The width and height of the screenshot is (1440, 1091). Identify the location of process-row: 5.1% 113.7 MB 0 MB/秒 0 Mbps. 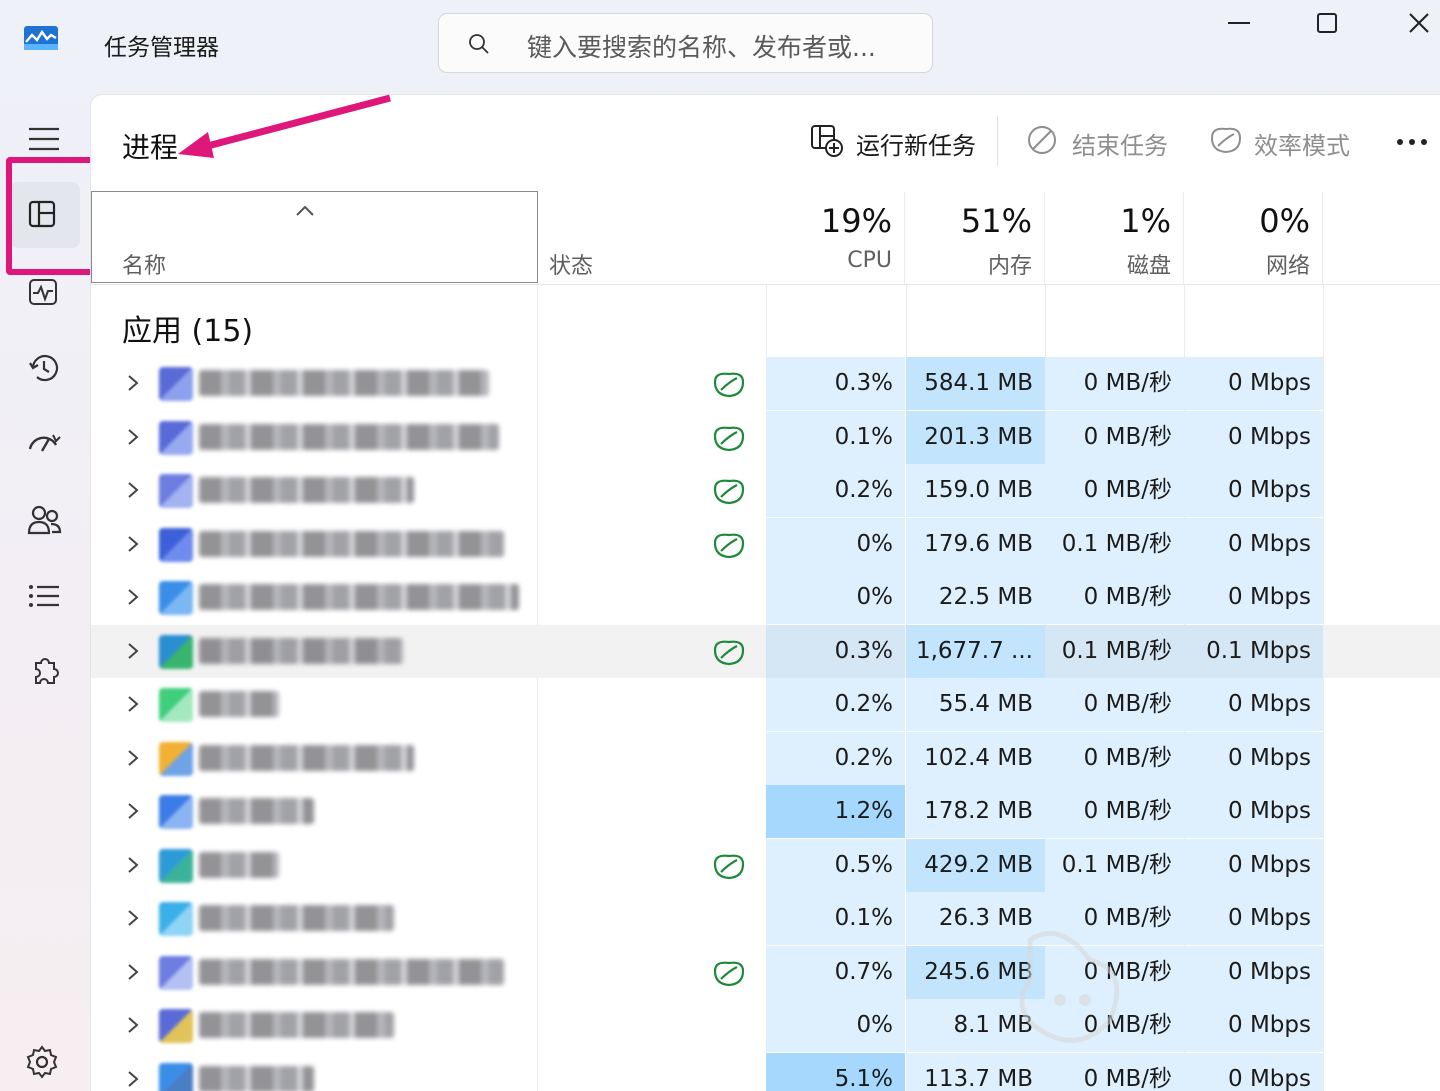
(765, 1071).